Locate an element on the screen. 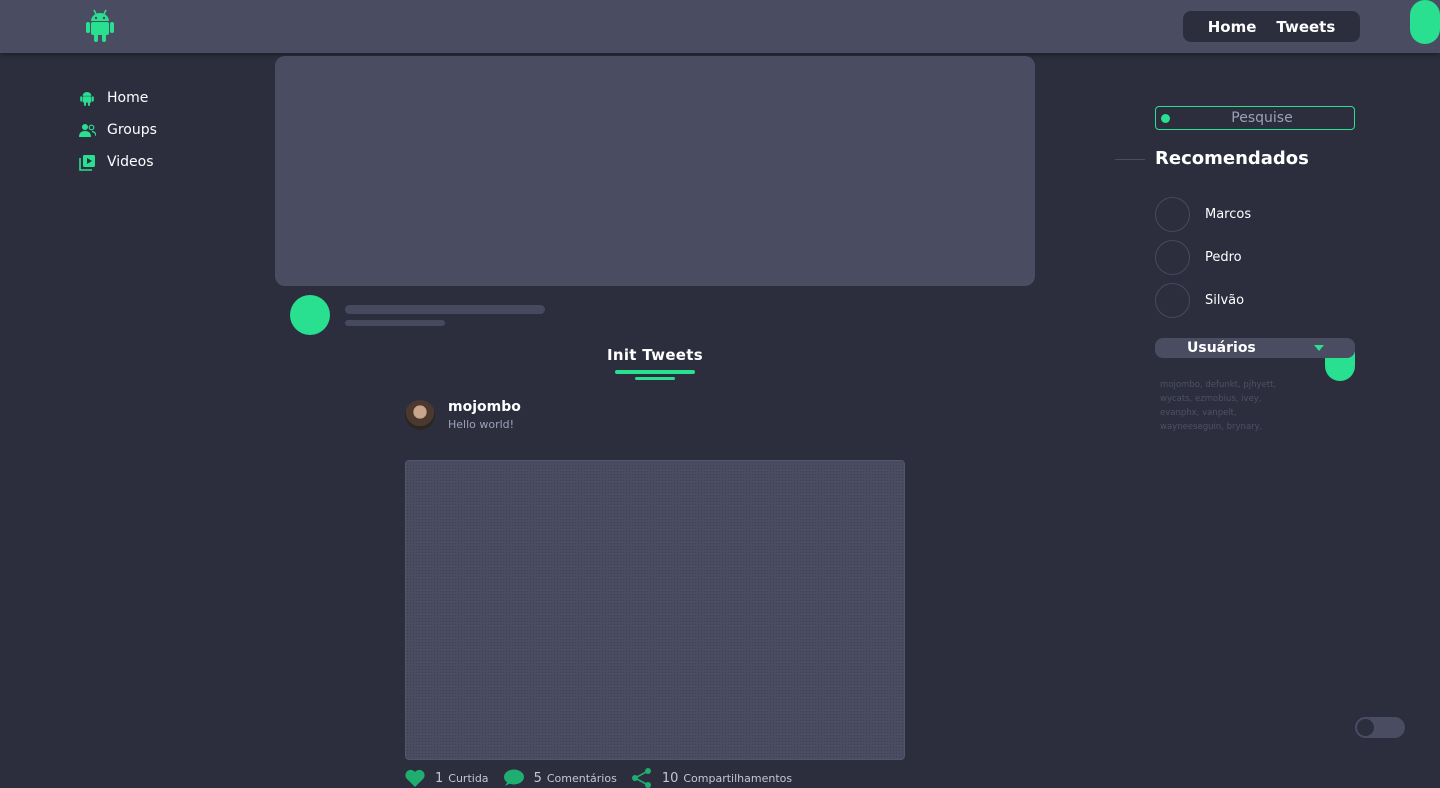  toggle-knob is located at coordinates (1365, 727).